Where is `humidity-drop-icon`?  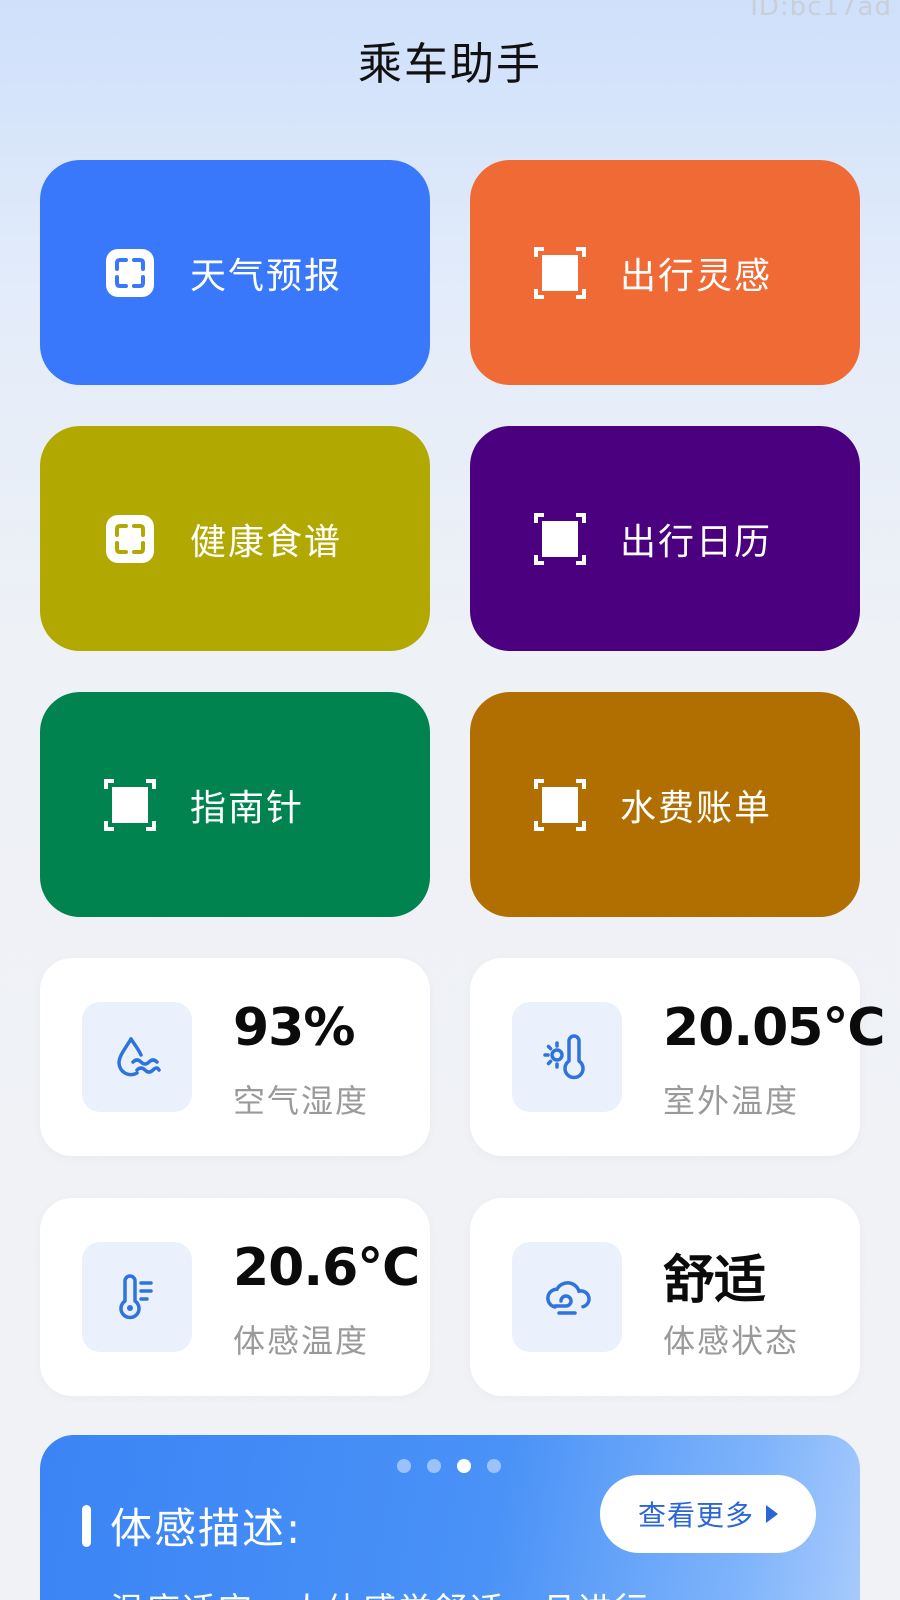
humidity-drop-icon is located at coordinates (139, 1057).